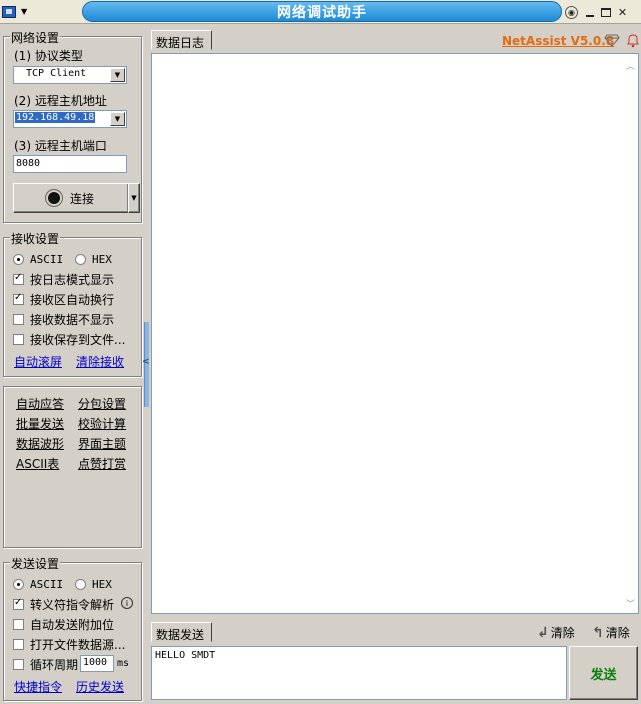  Describe the element at coordinates (181, 40) in the screenshot. I see `tab-data-log: 数据日志` at that location.